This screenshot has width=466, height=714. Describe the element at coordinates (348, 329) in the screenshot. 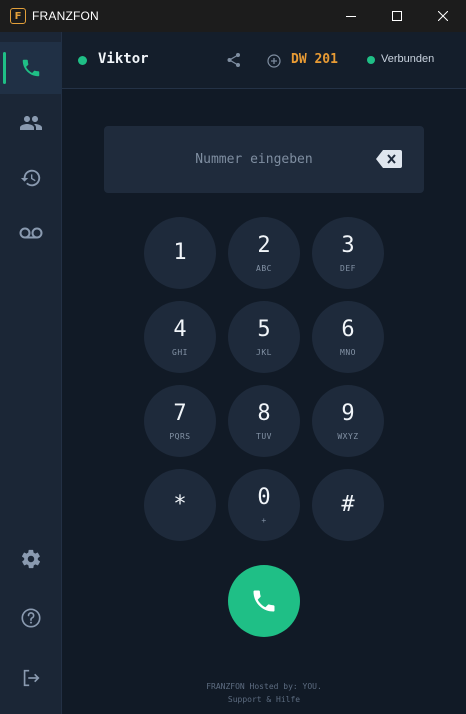

I see `key-digit: 6` at that location.